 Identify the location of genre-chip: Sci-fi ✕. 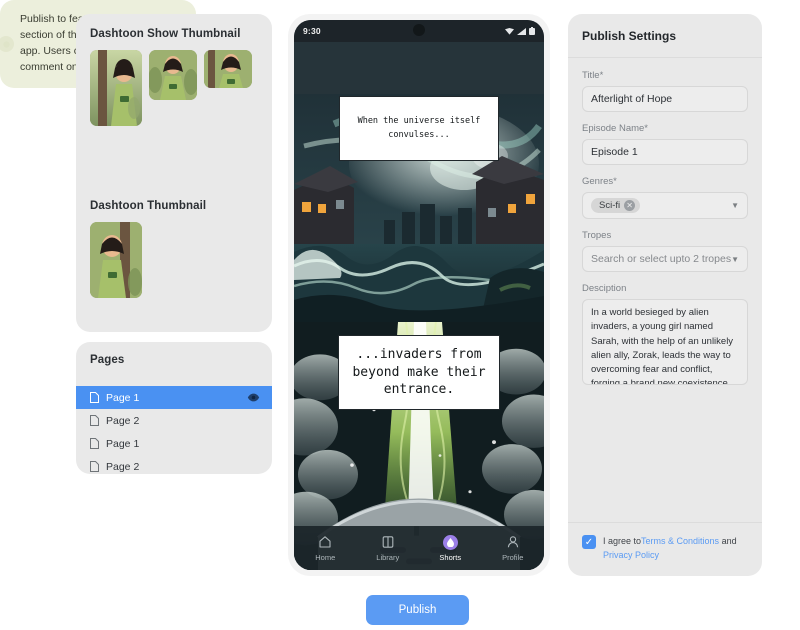
(616, 205).